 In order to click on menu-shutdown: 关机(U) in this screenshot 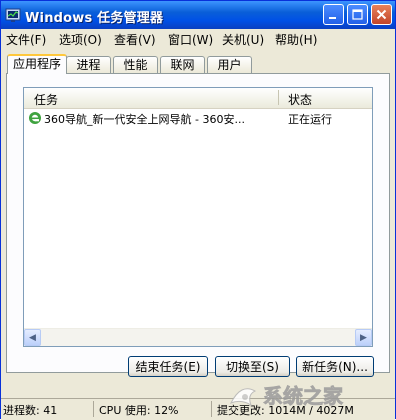, I will do `click(243, 39)`.